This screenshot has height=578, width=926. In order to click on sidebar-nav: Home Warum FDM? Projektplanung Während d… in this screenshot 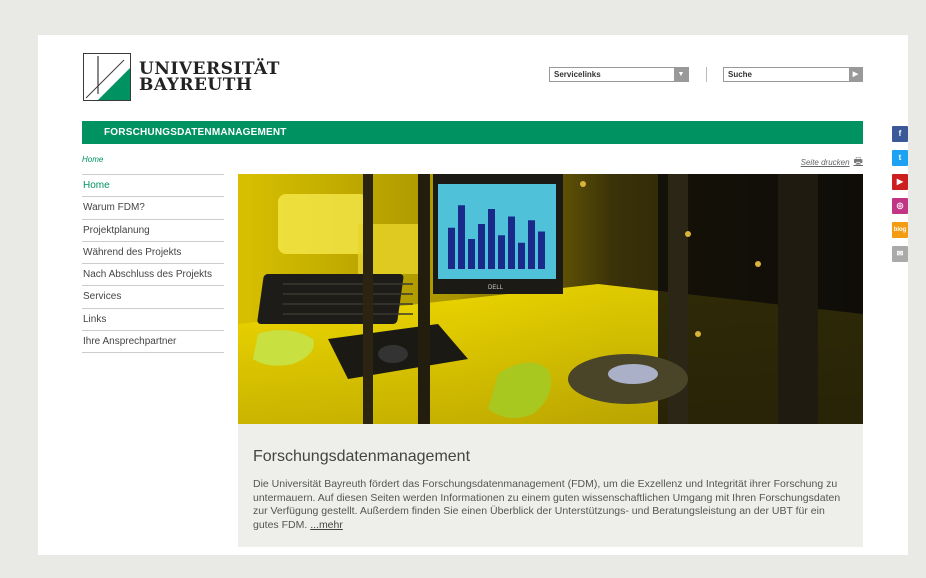, I will do `click(153, 264)`.